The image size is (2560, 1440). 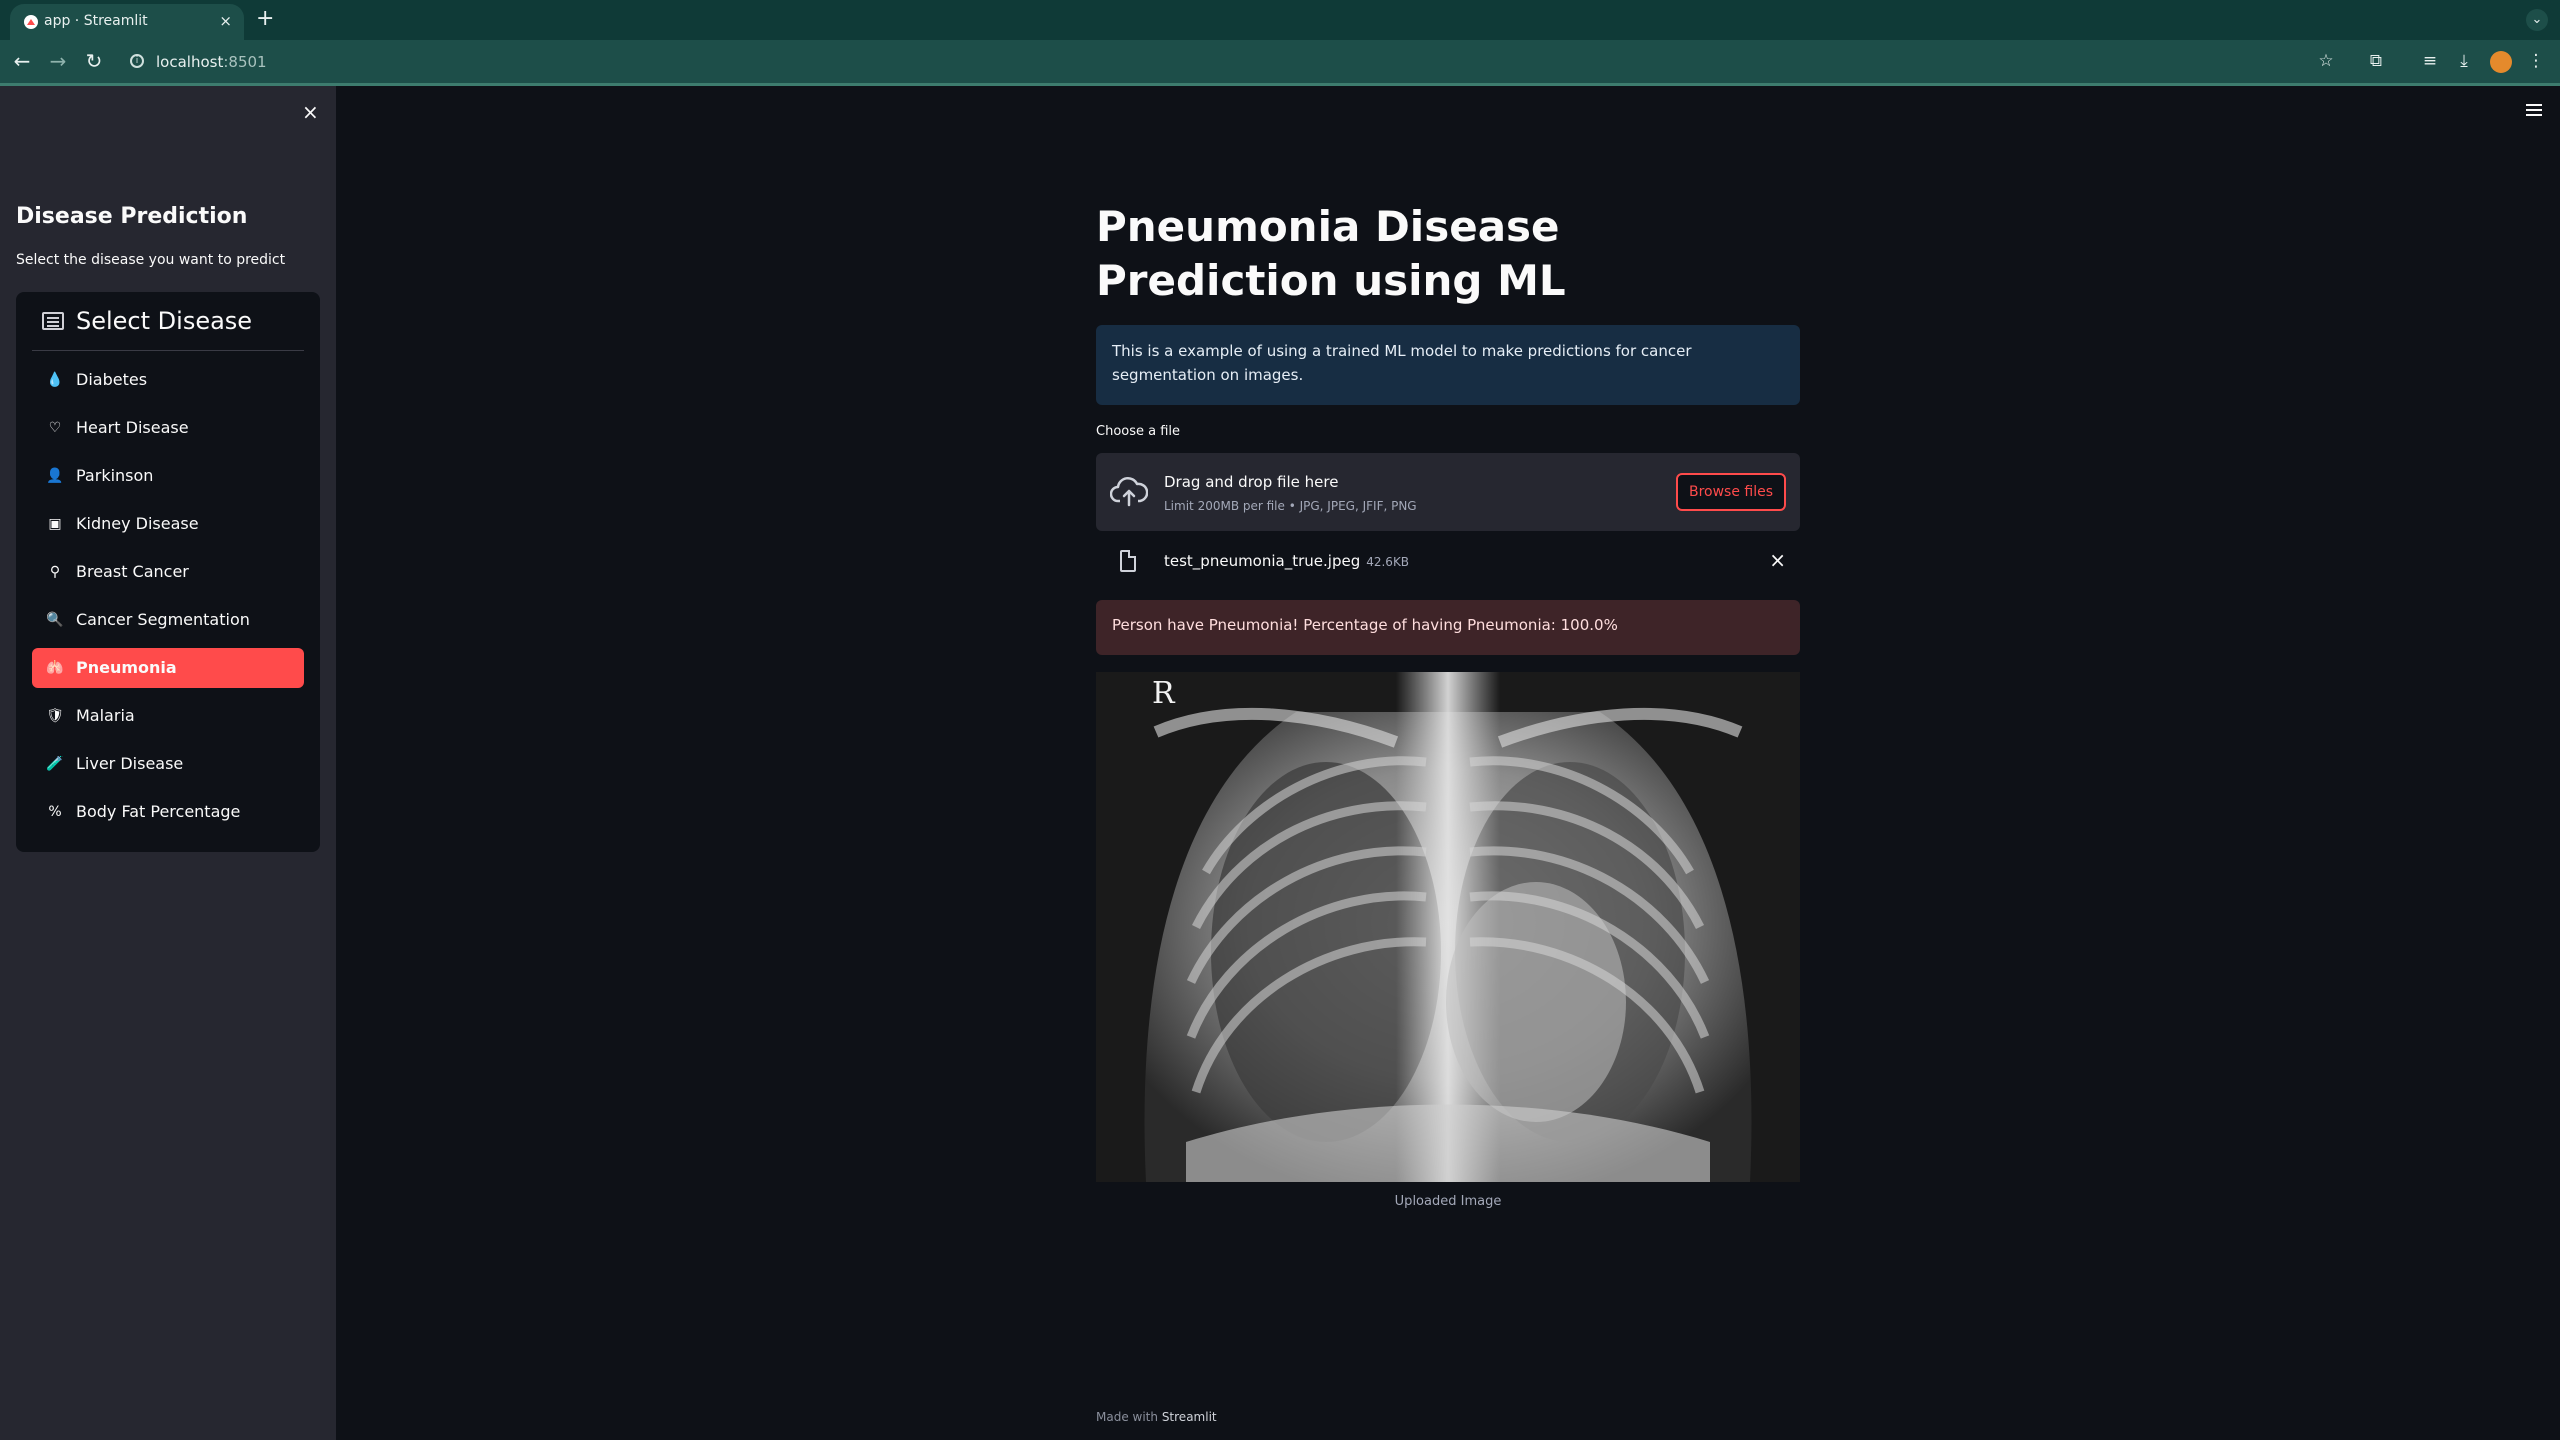 What do you see at coordinates (310, 112) in the screenshot?
I see `sidebar-close-icon: ×` at bounding box center [310, 112].